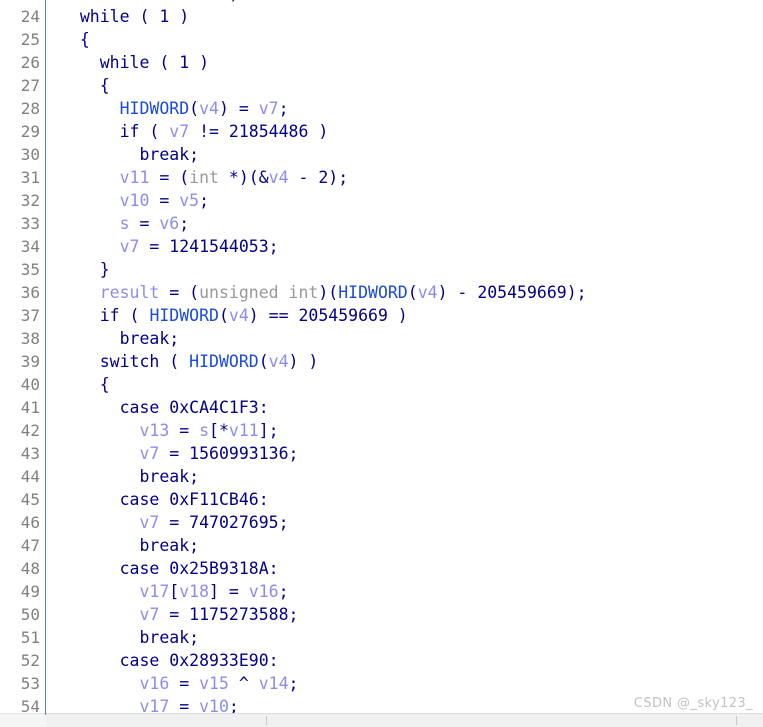 The image size is (763, 727). Describe the element at coordinates (381, 16) in the screenshot. I see `code-line: 24 while ( 1 )` at that location.